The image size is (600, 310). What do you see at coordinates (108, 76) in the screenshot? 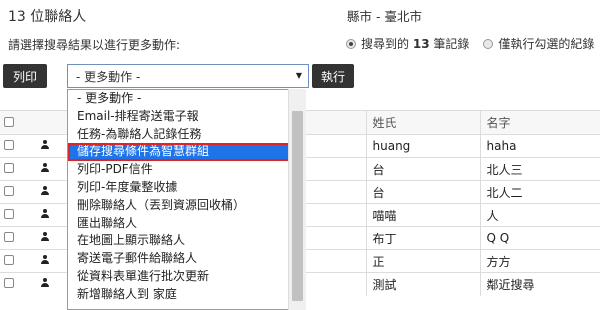
I see `more-actions-select-value: - 更多動作 -` at bounding box center [108, 76].